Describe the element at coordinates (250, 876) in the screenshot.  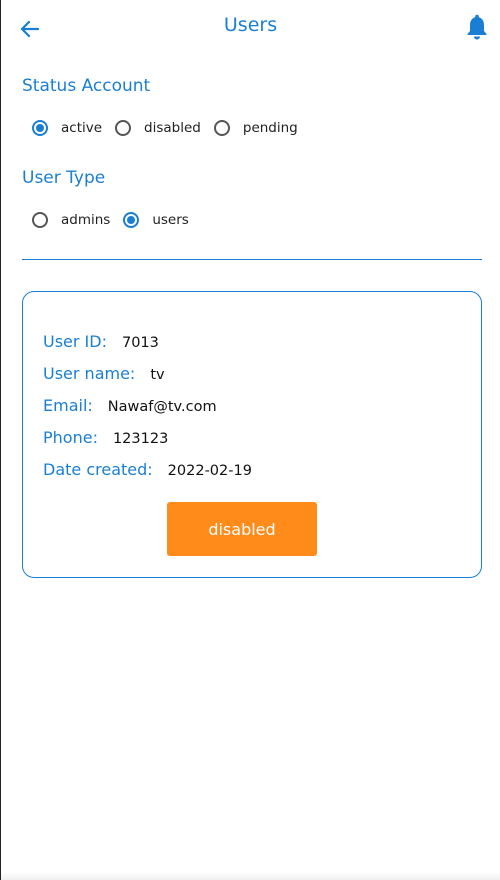
I see `bottom-shadow` at that location.